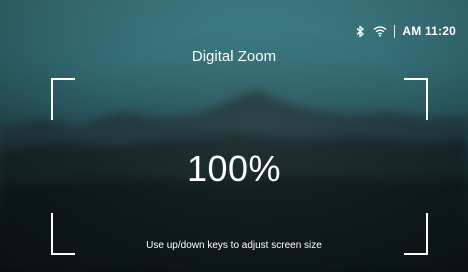 Image resolution: width=468 pixels, height=272 pixels. Describe the element at coordinates (234, 168) in the screenshot. I see `zoom-percentage: 100%` at that location.